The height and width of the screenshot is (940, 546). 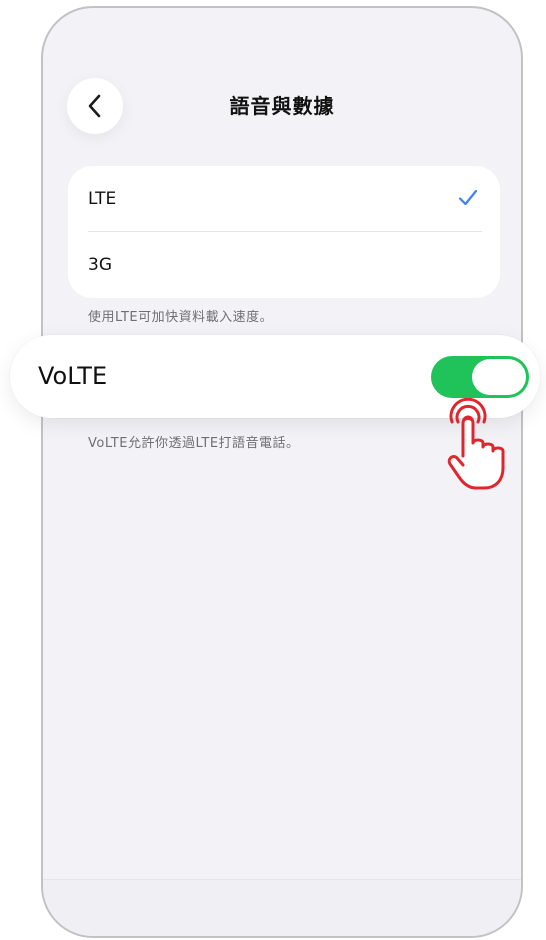 I want to click on navigation-bar: 語音與數據, so click(x=282, y=106).